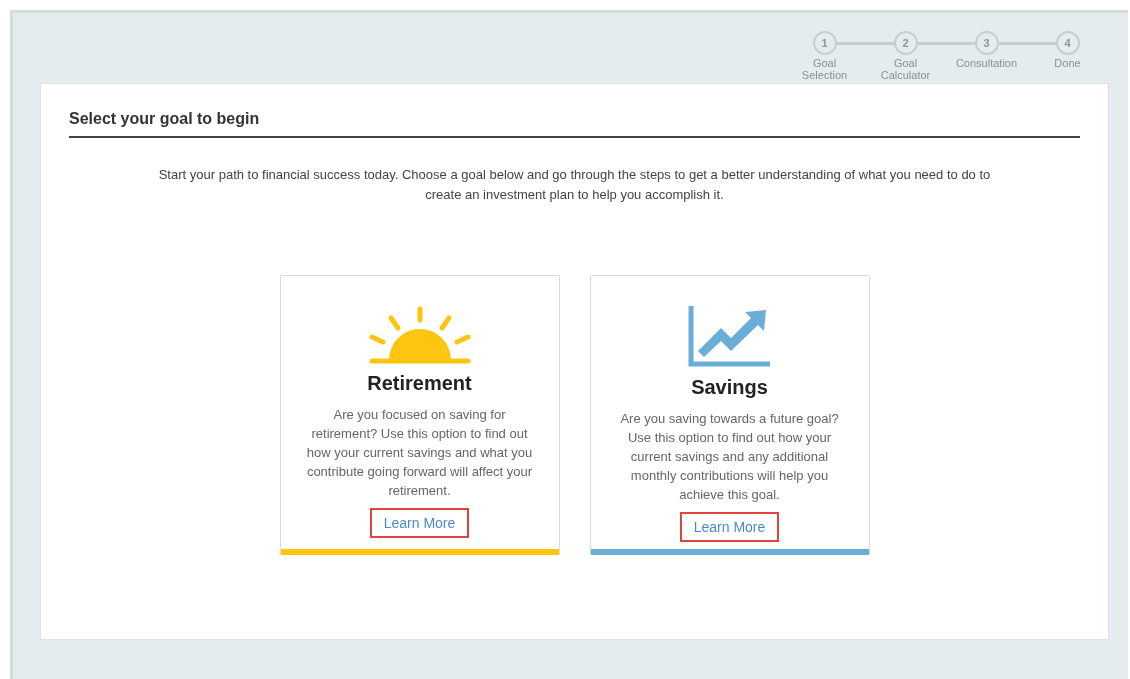  I want to click on goal-title: Retirement, so click(419, 383).